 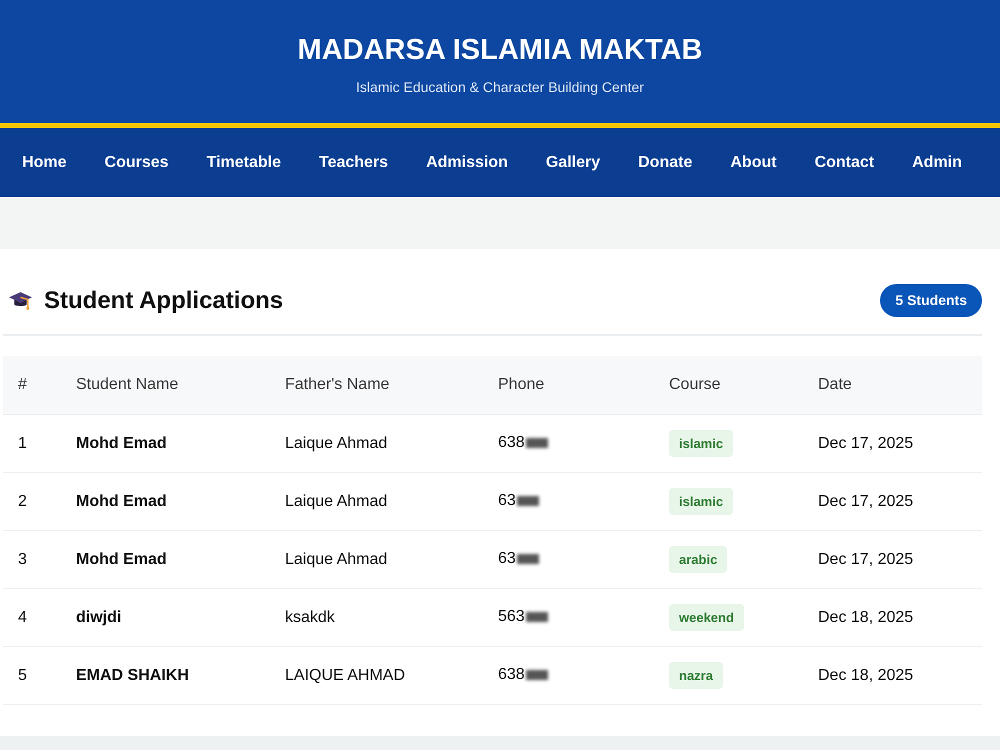 I want to click on column-header: Student Name, so click(x=165, y=385).